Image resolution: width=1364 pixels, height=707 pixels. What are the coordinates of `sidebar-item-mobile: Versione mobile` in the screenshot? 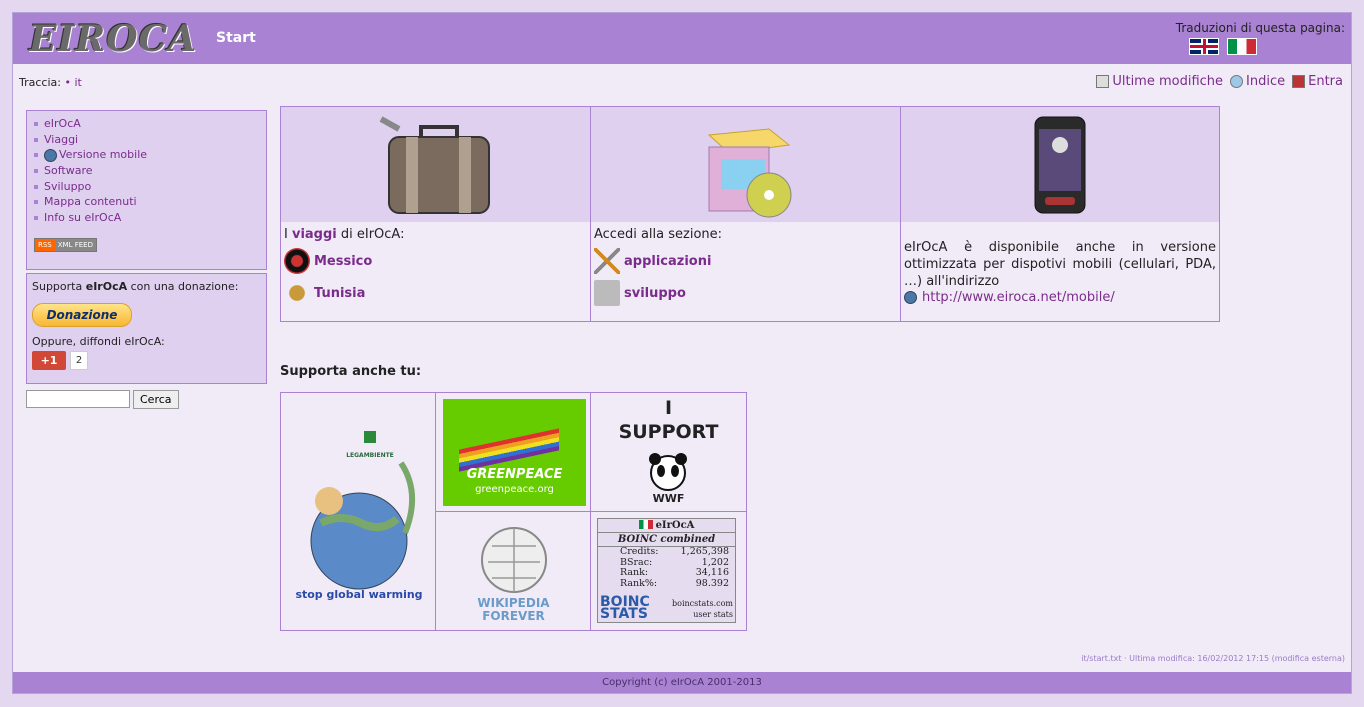 It's located at (150, 155).